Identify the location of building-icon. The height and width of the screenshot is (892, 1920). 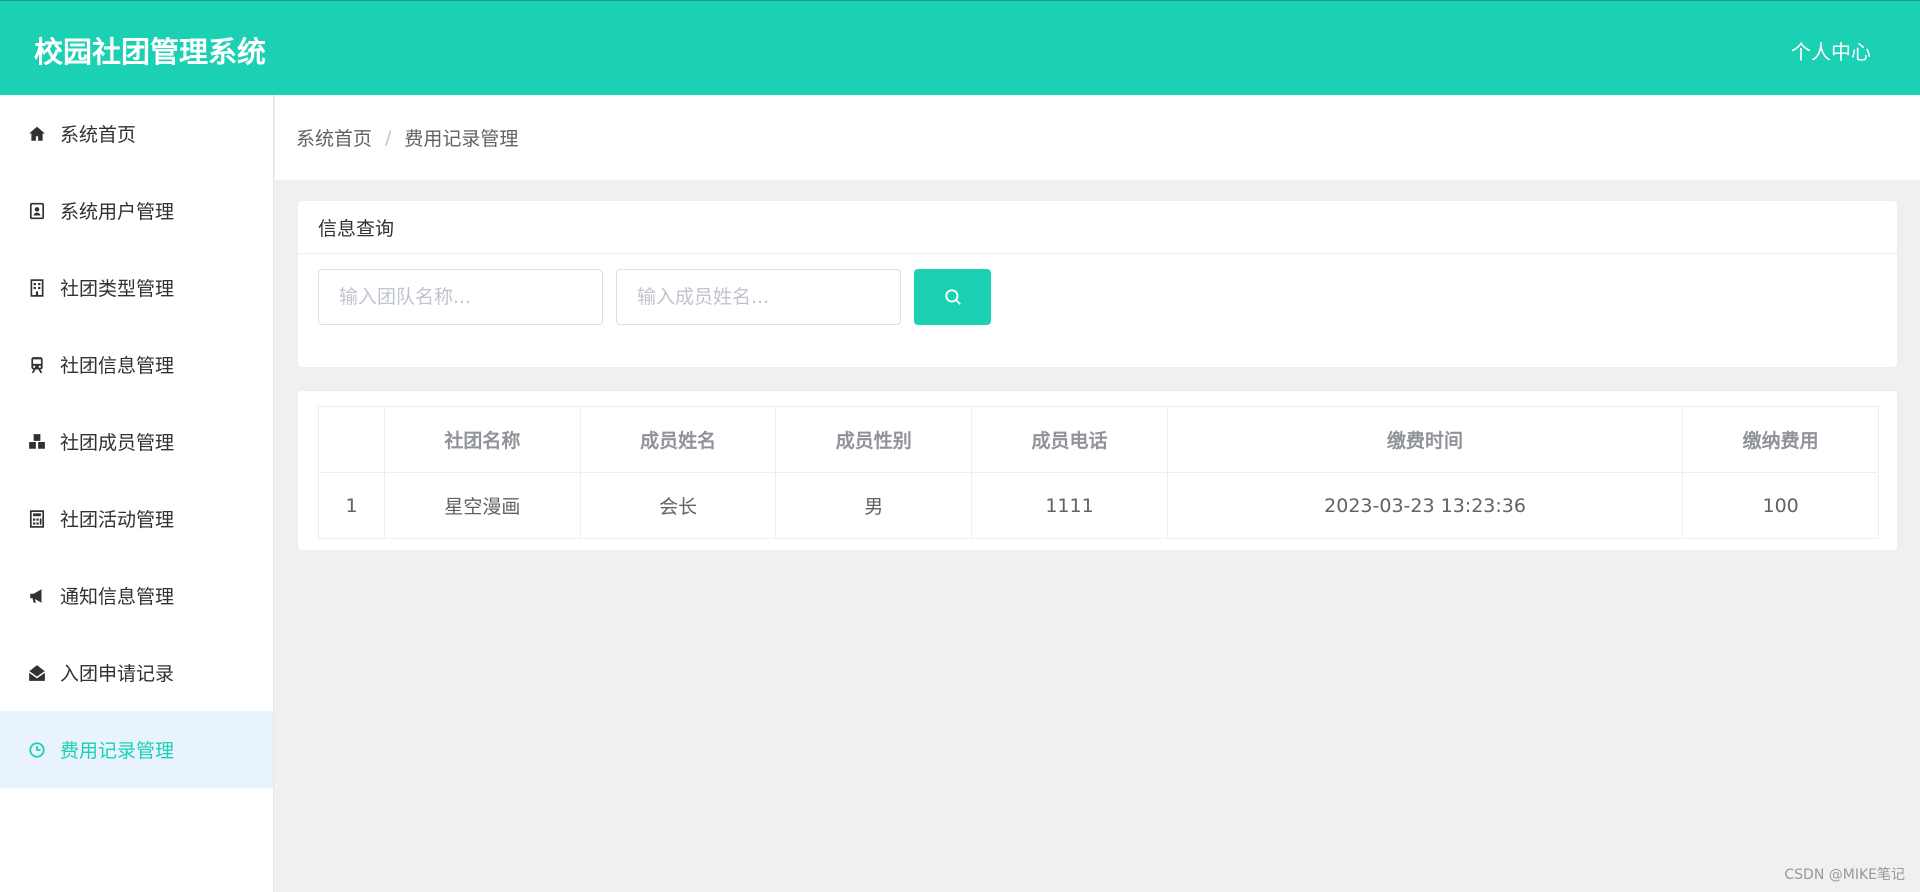
(37, 287).